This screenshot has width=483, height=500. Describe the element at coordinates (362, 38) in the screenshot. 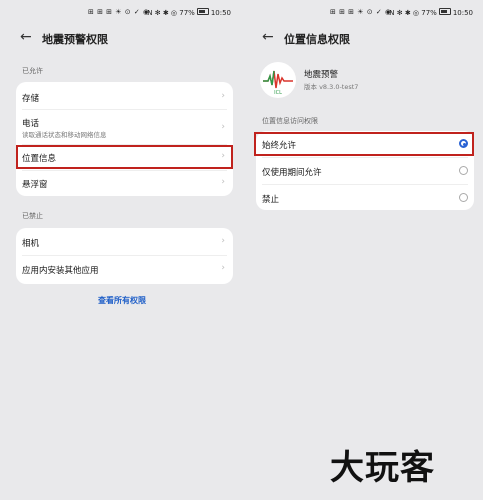

I see `header: ← 位置信息权限` at that location.